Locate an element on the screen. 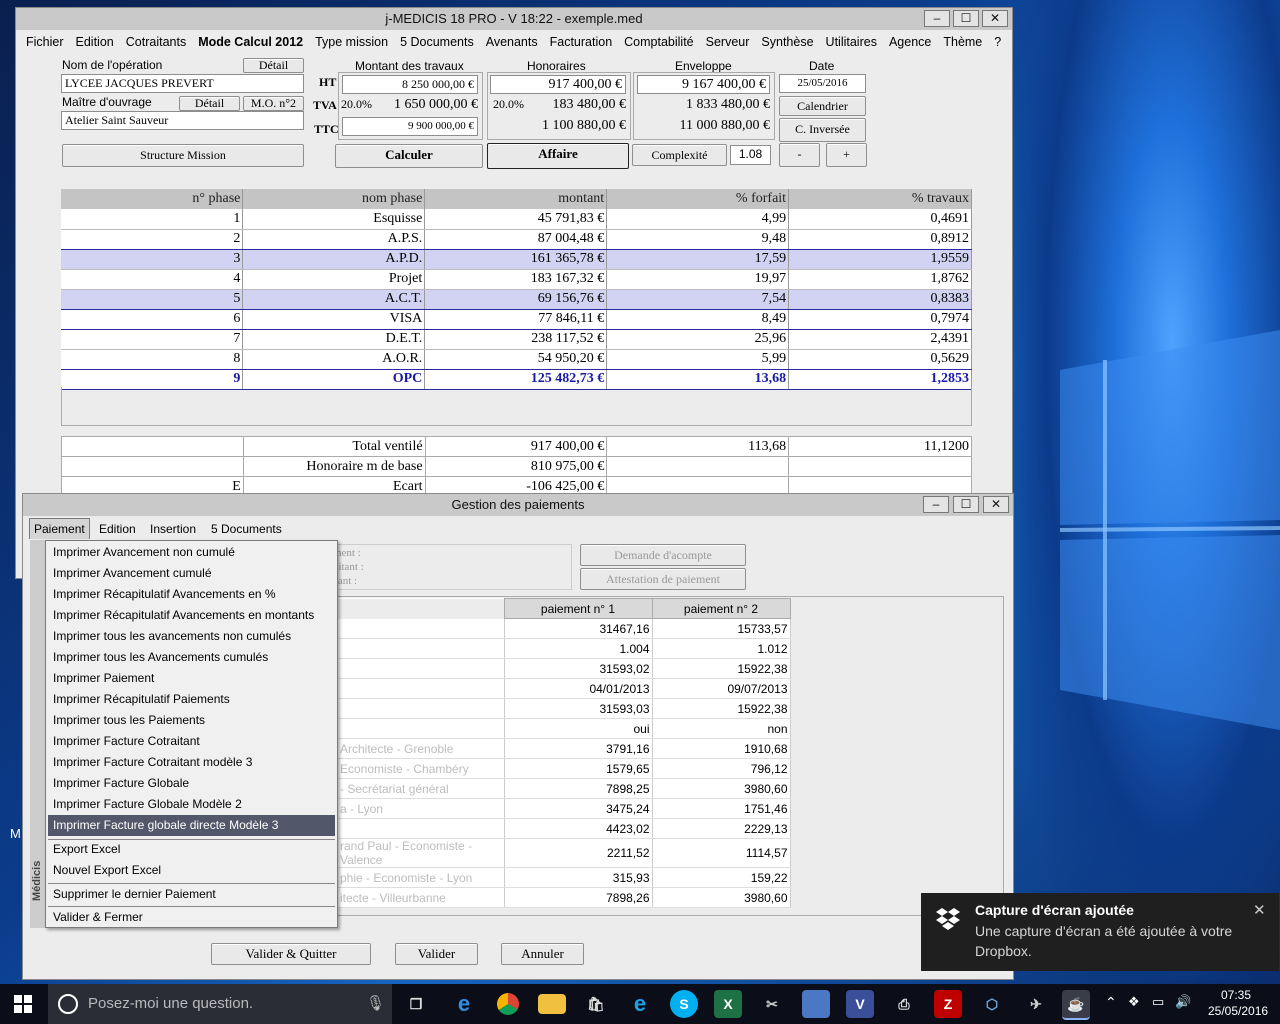 This screenshot has height=1024, width=1280. payment-cell: 3475,24 is located at coordinates (578, 808).